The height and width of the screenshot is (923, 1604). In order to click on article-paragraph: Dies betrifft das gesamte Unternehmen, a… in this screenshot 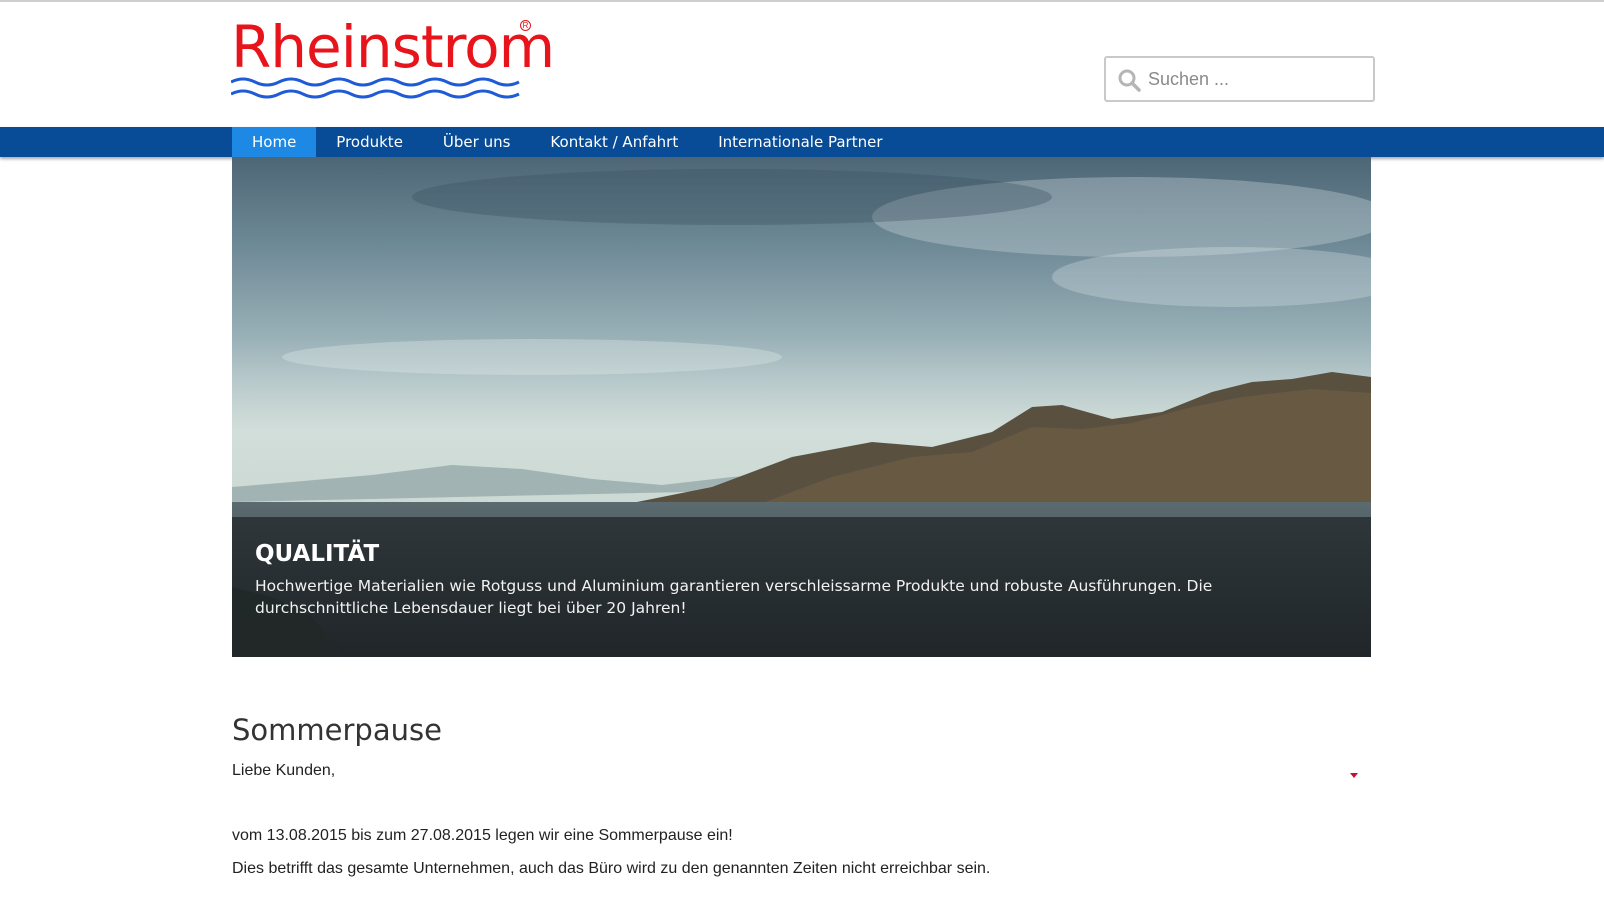, I will do `click(611, 868)`.